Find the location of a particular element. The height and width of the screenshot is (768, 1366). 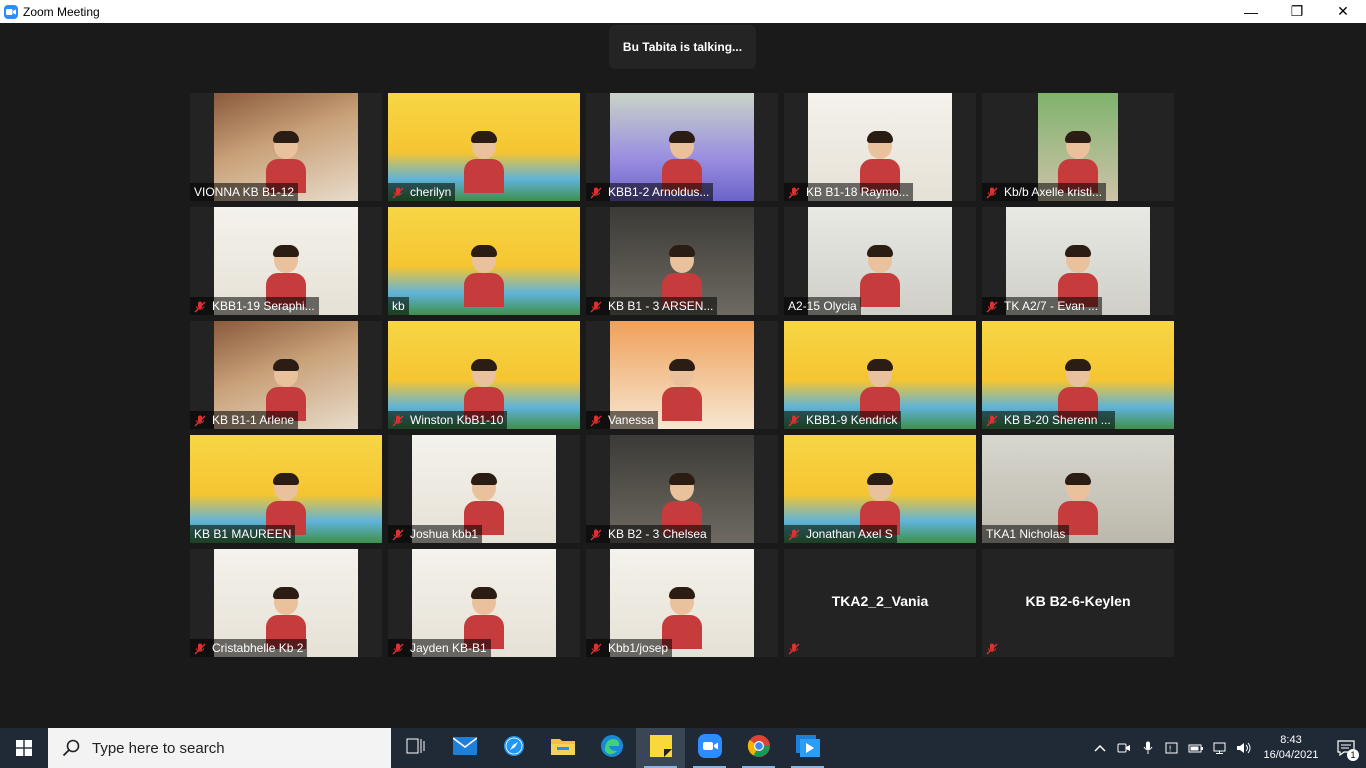

participant-name: Winston KbB1-10 is located at coordinates (457, 420).